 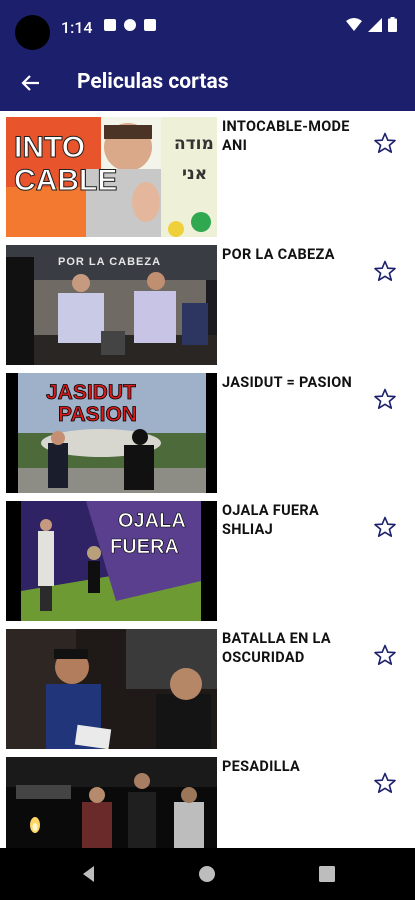 I want to click on thumbnail-caption: מודה, so click(x=194, y=144).